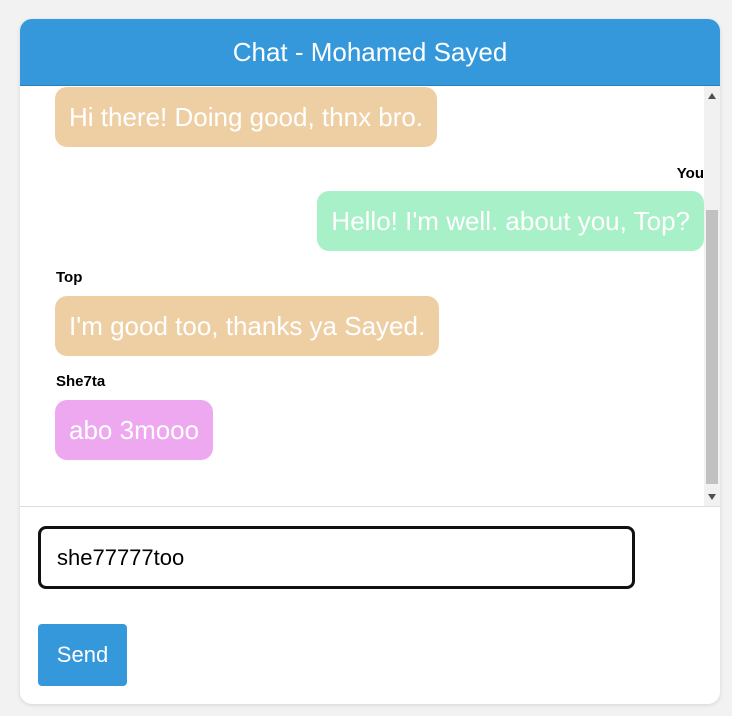 This screenshot has width=732, height=716. Describe the element at coordinates (690, 173) in the screenshot. I see `message-sender: You` at that location.